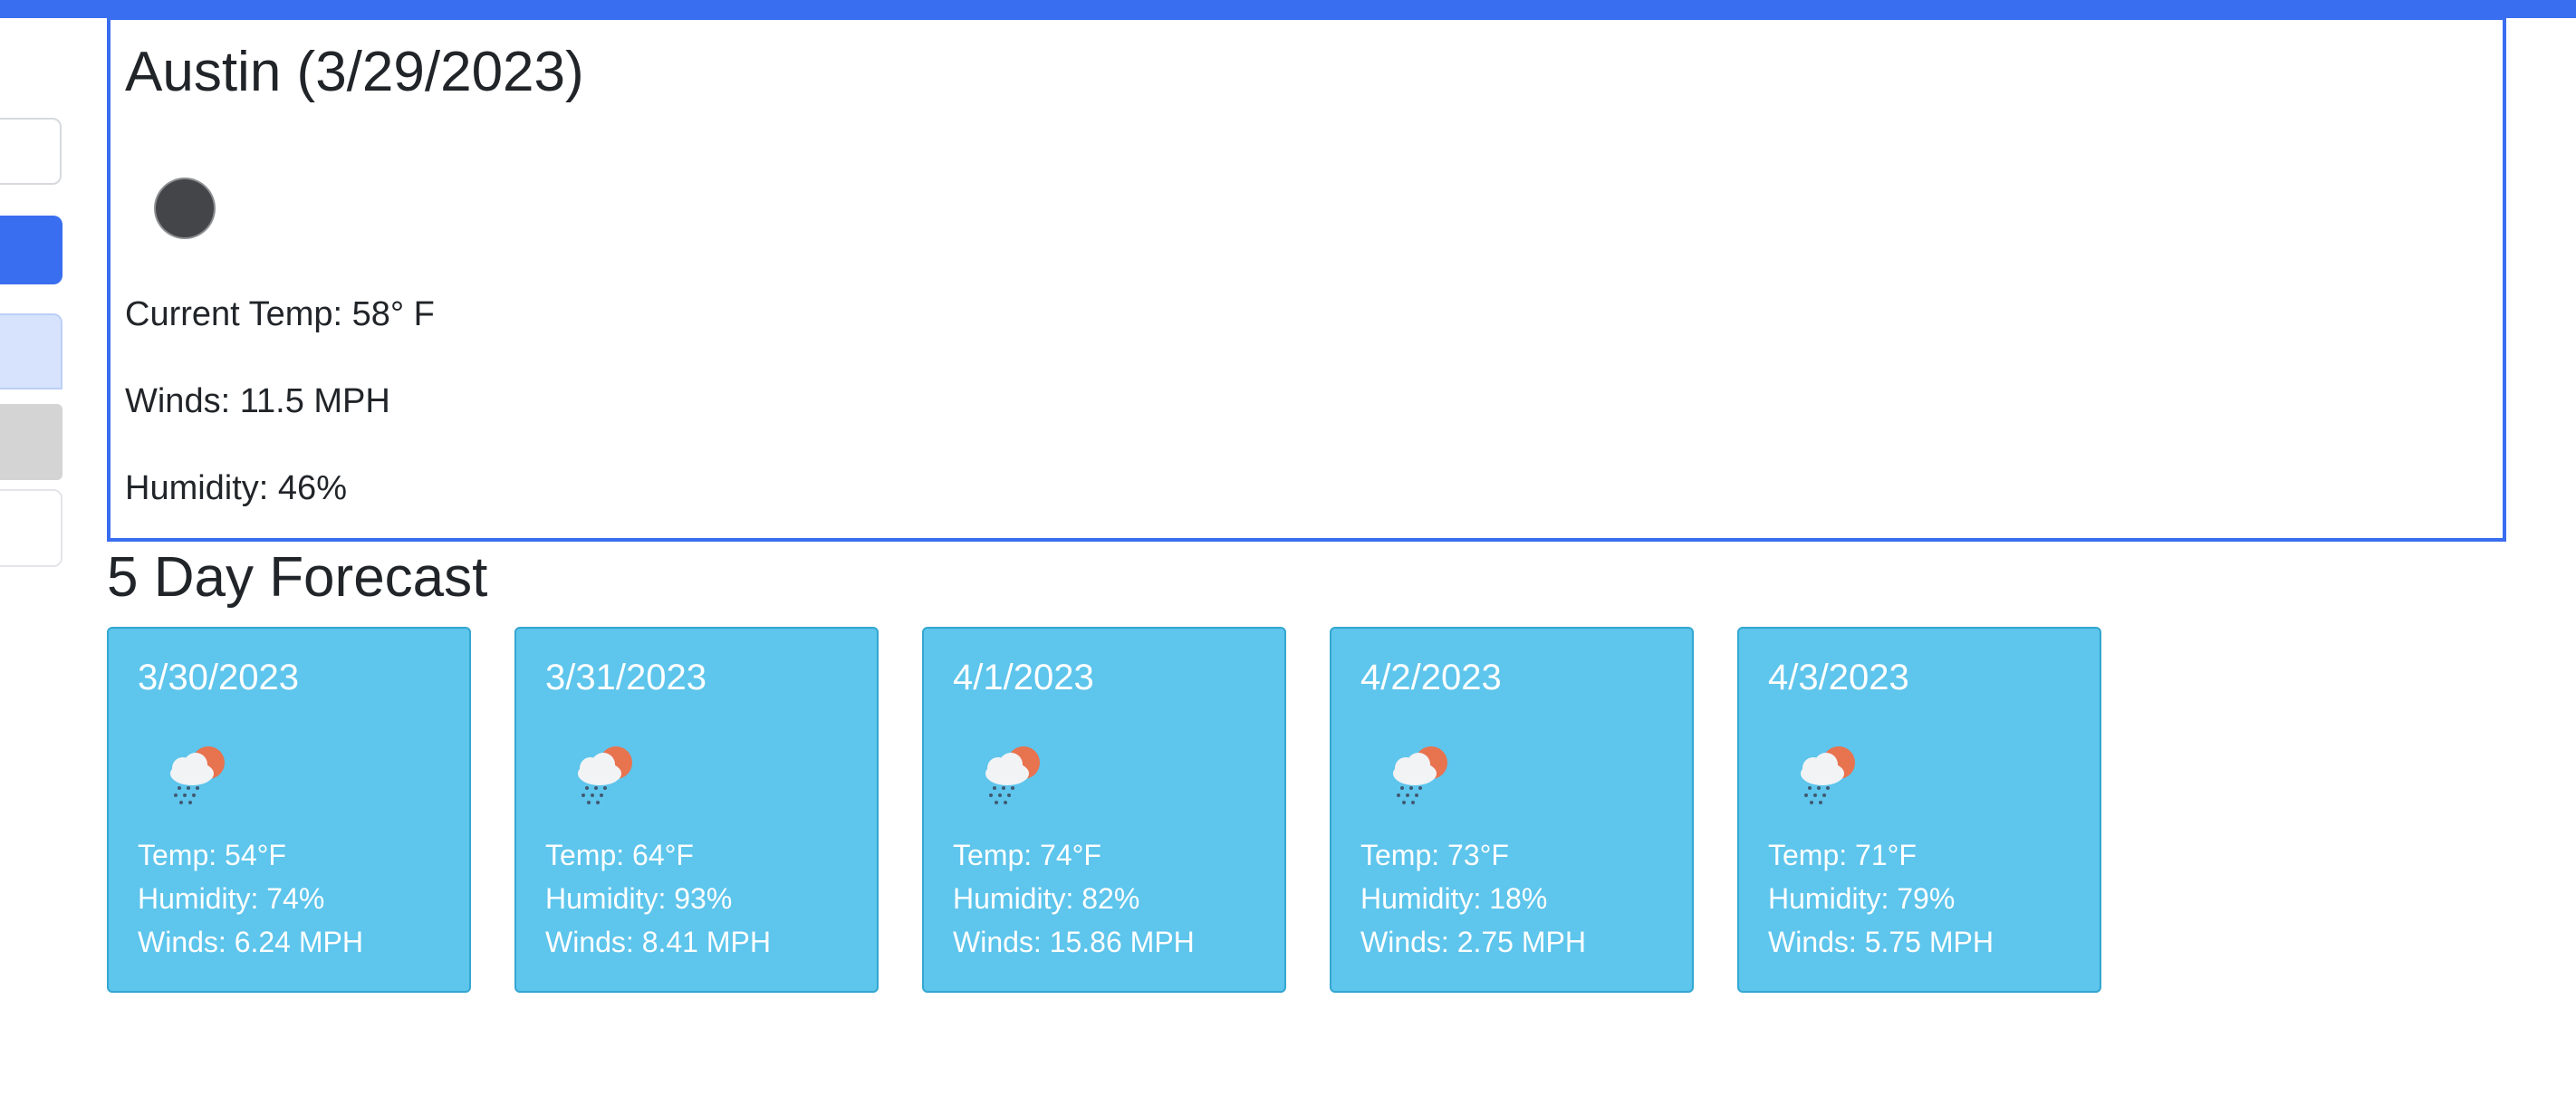  I want to click on forecast-temp: Temp: 54°F, so click(212, 855).